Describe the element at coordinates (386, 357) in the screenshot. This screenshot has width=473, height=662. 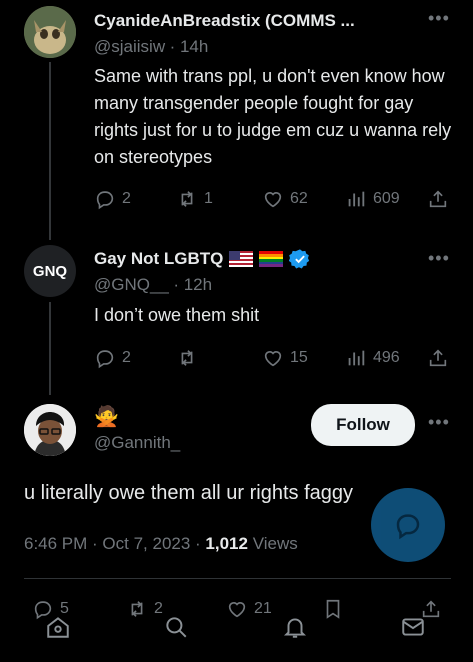
I see `view-count: 496` at that location.